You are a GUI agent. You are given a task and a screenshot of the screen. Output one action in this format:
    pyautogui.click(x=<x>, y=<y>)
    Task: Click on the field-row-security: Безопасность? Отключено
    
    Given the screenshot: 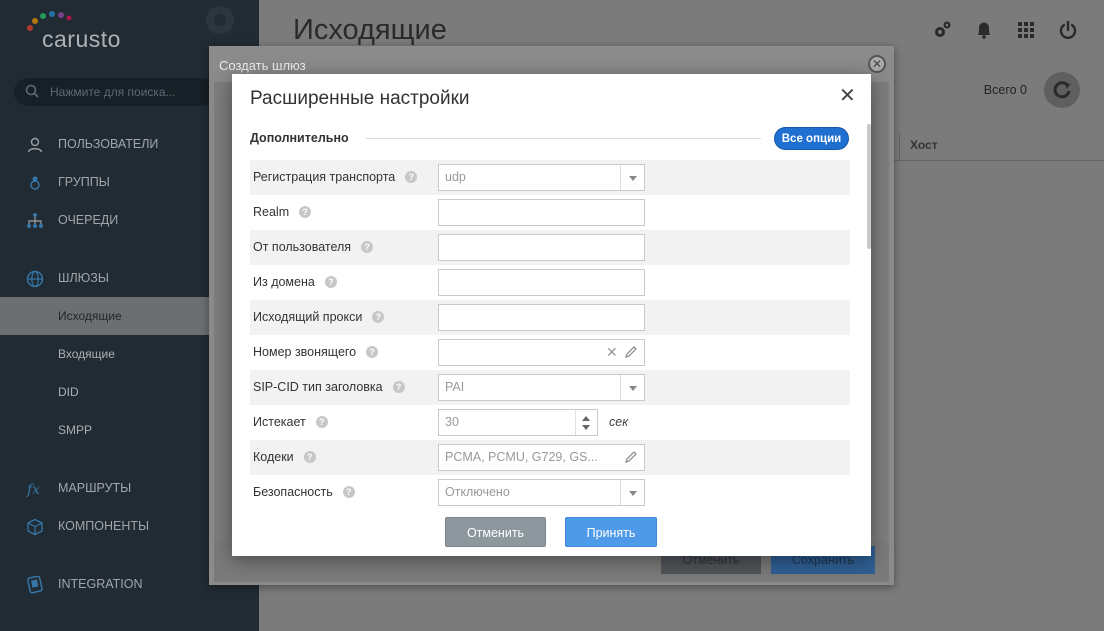 What is the action you would take?
    pyautogui.click(x=550, y=492)
    